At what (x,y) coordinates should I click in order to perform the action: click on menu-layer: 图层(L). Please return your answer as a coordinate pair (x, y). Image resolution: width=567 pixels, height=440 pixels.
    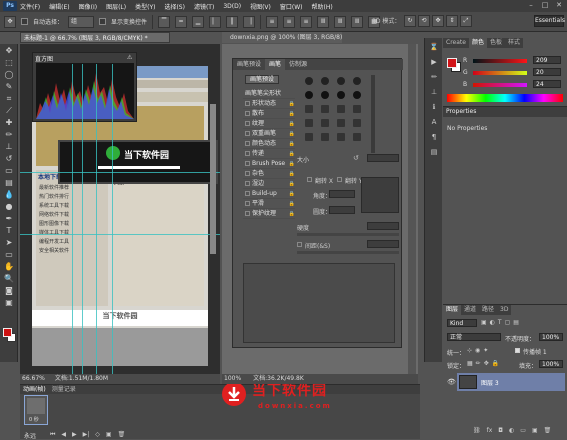
    Looking at the image, I should click on (116, 6).